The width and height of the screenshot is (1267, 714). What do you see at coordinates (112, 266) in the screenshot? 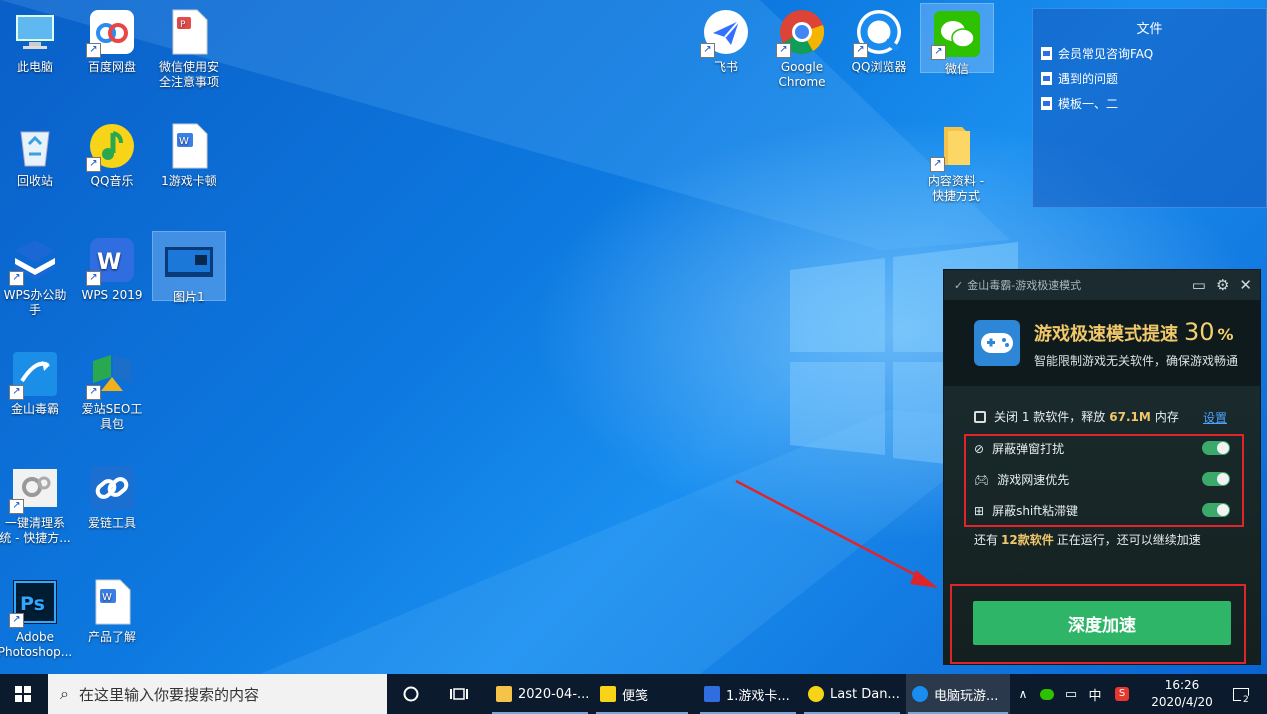
I see `desktop-icon-wps-2019: W ↗ WPS 2019` at bounding box center [112, 266].